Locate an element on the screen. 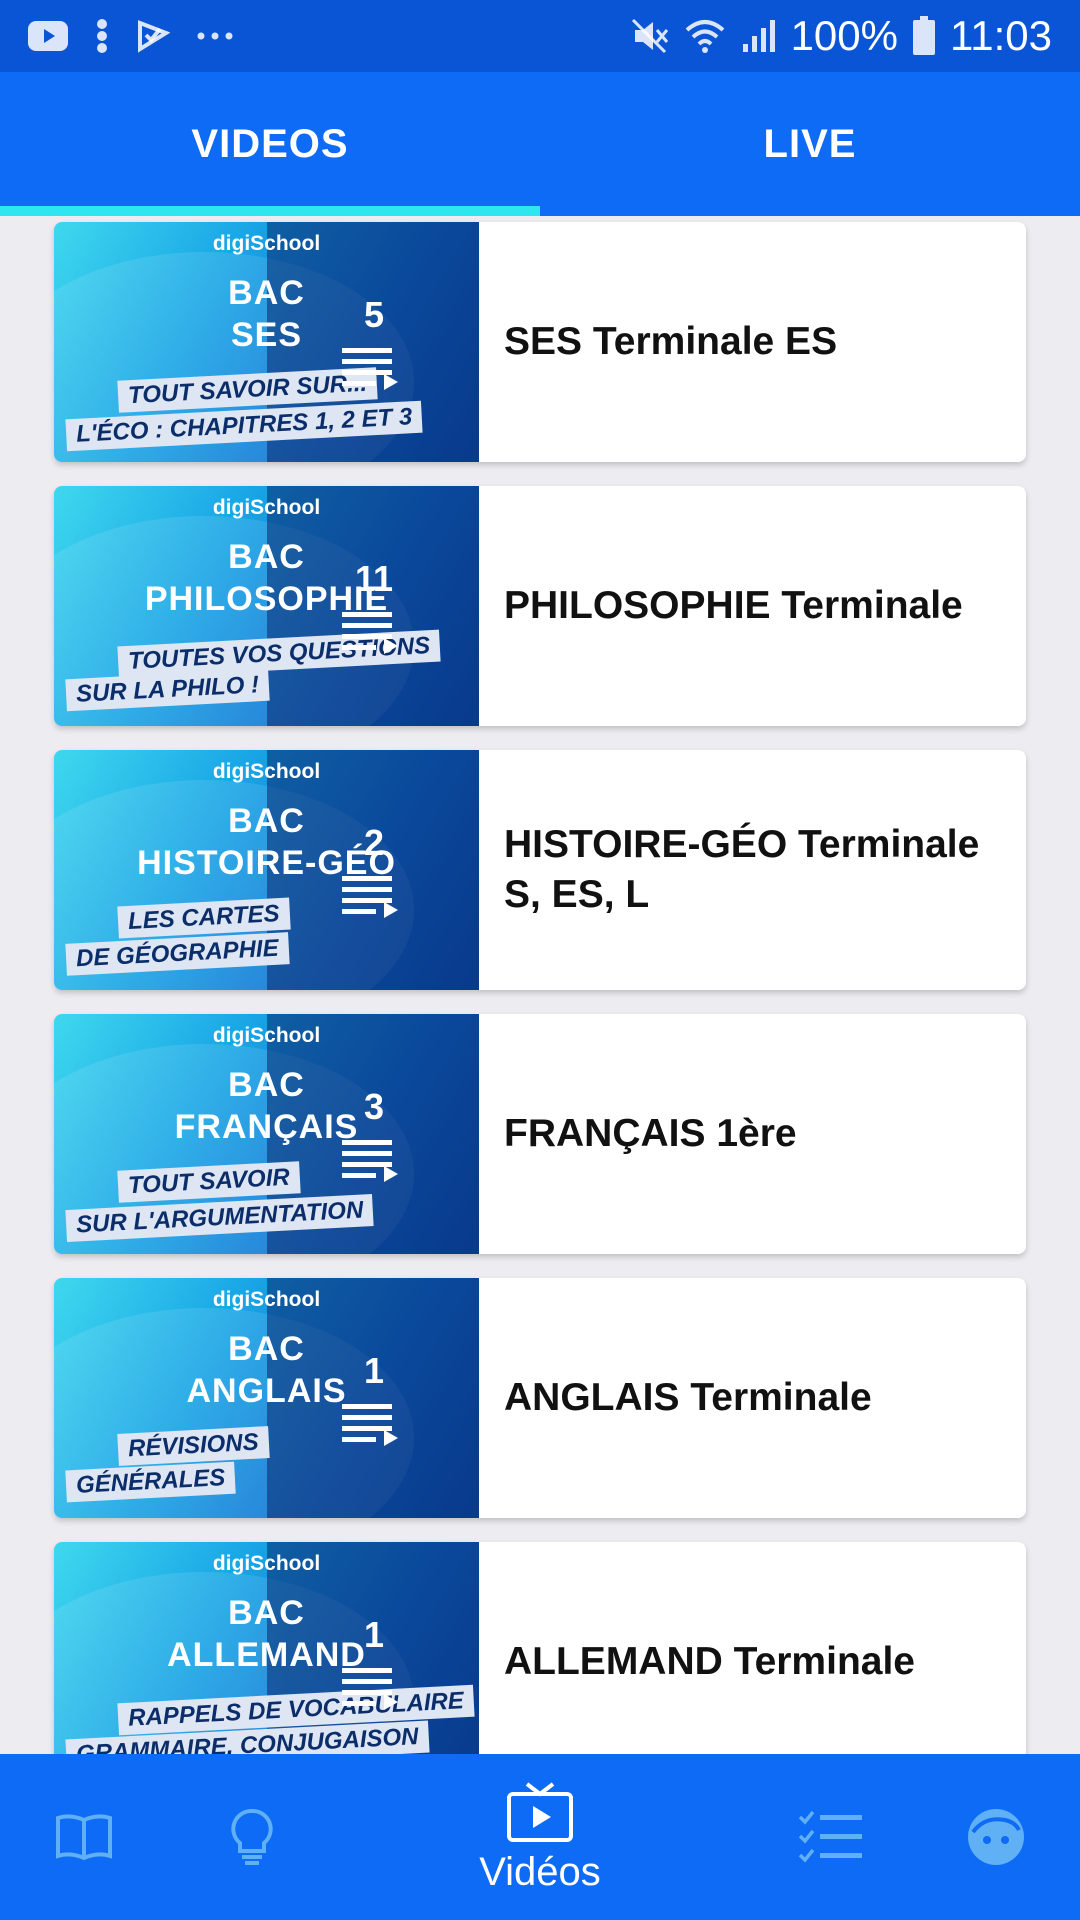 The width and height of the screenshot is (1080, 1920). check-flag-icon is located at coordinates (153, 36).